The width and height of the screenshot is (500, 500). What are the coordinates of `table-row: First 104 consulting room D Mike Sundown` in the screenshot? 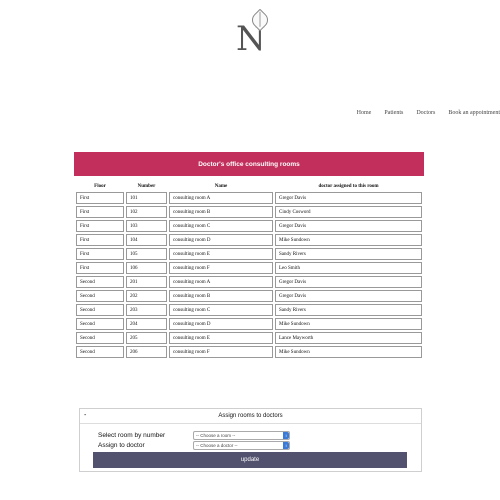 It's located at (249, 240).